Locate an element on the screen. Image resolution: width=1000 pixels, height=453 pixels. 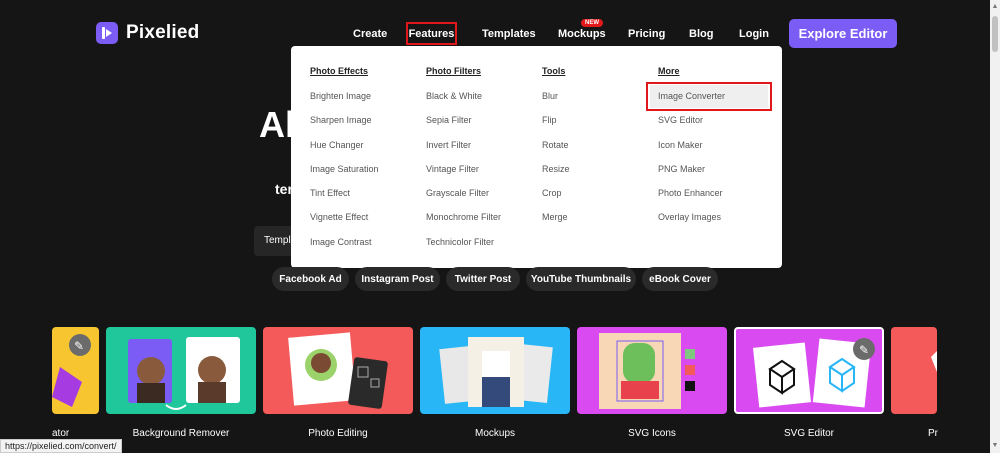
nav-features-label: Features is located at coordinates (431, 33).